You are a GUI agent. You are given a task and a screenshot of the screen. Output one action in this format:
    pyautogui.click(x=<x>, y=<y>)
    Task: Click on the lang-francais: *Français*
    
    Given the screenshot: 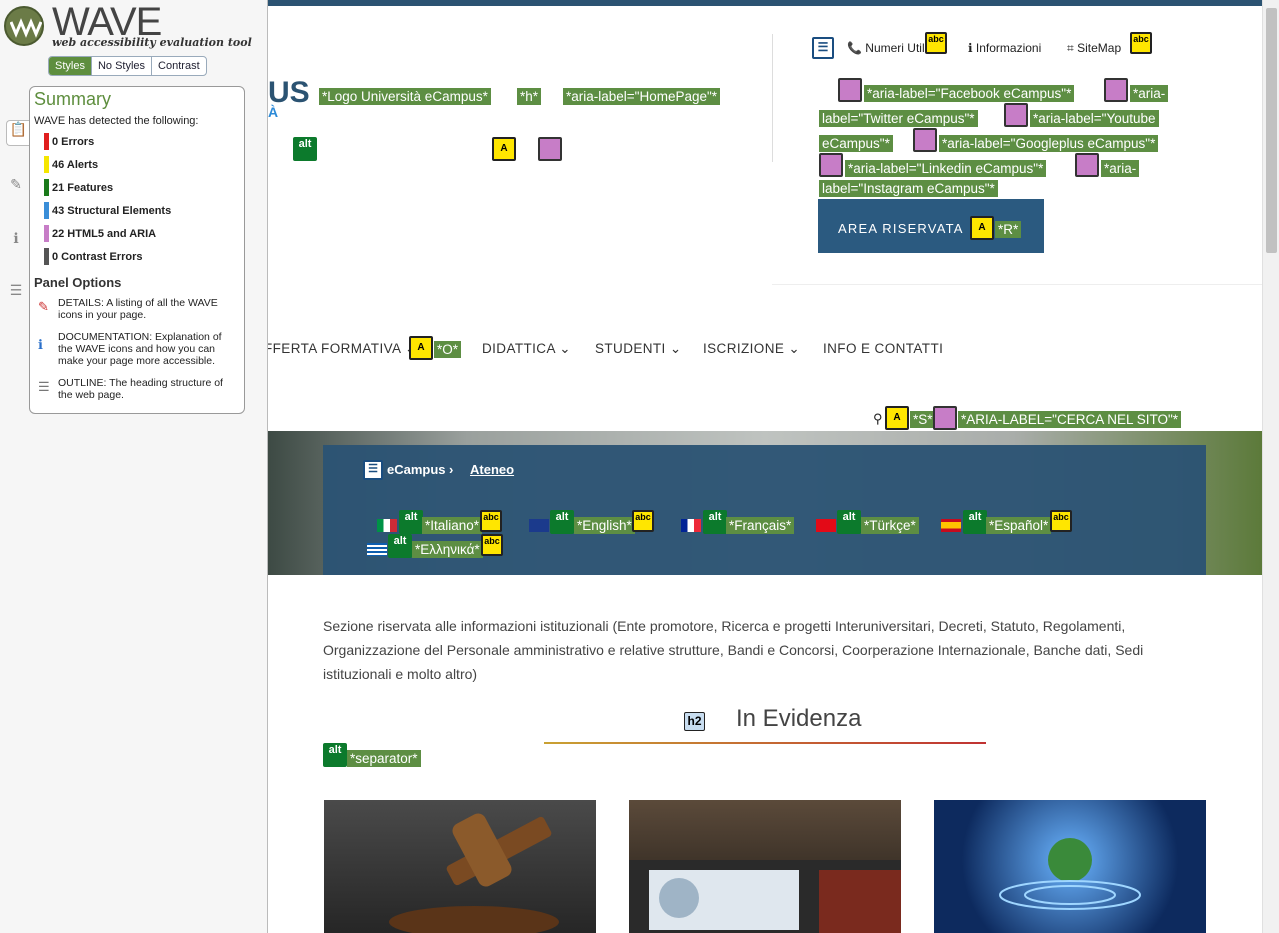 What is the action you would take?
    pyautogui.click(x=760, y=525)
    